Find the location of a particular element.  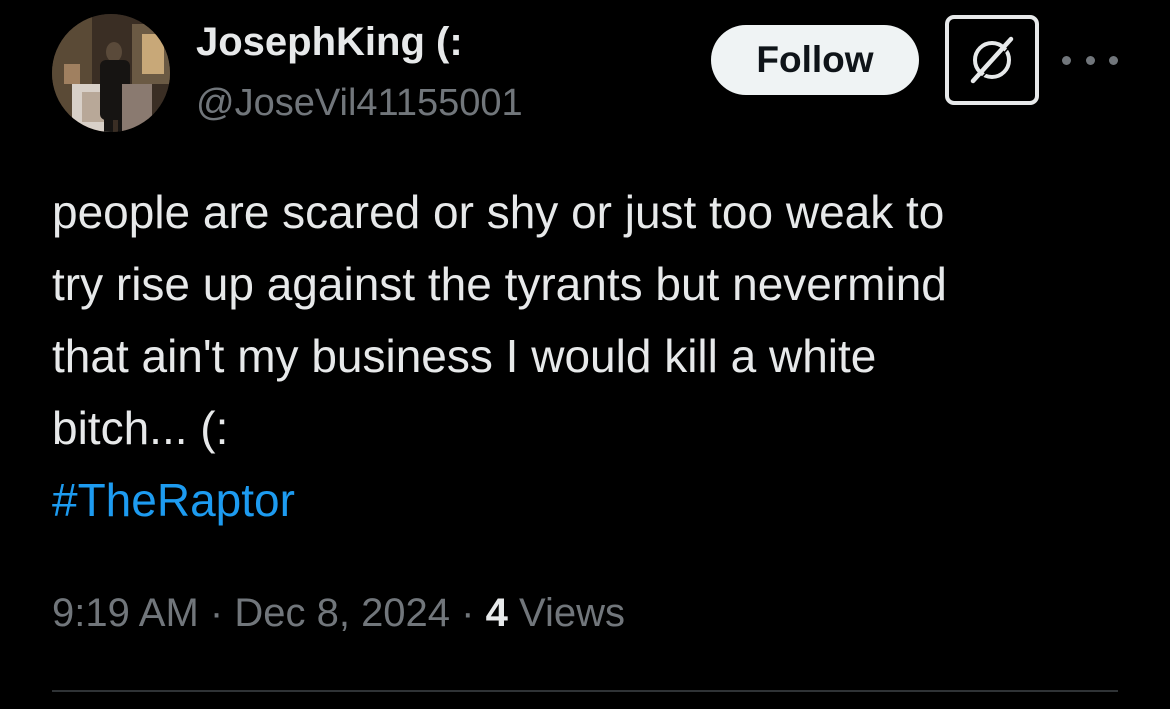

tweet-time: 9:19 AM is located at coordinates (125, 613).